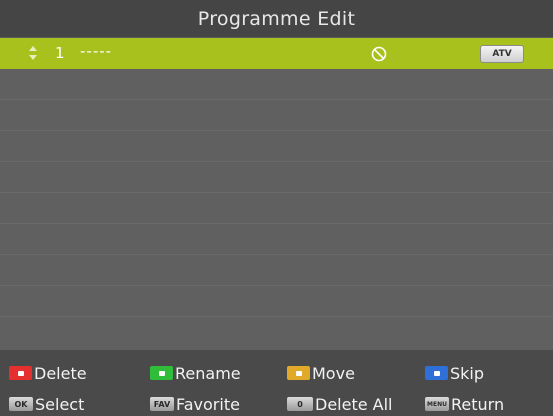 Image resolution: width=553 pixels, height=416 pixels. Describe the element at coordinates (478, 404) in the screenshot. I see `return-label: Return` at that location.